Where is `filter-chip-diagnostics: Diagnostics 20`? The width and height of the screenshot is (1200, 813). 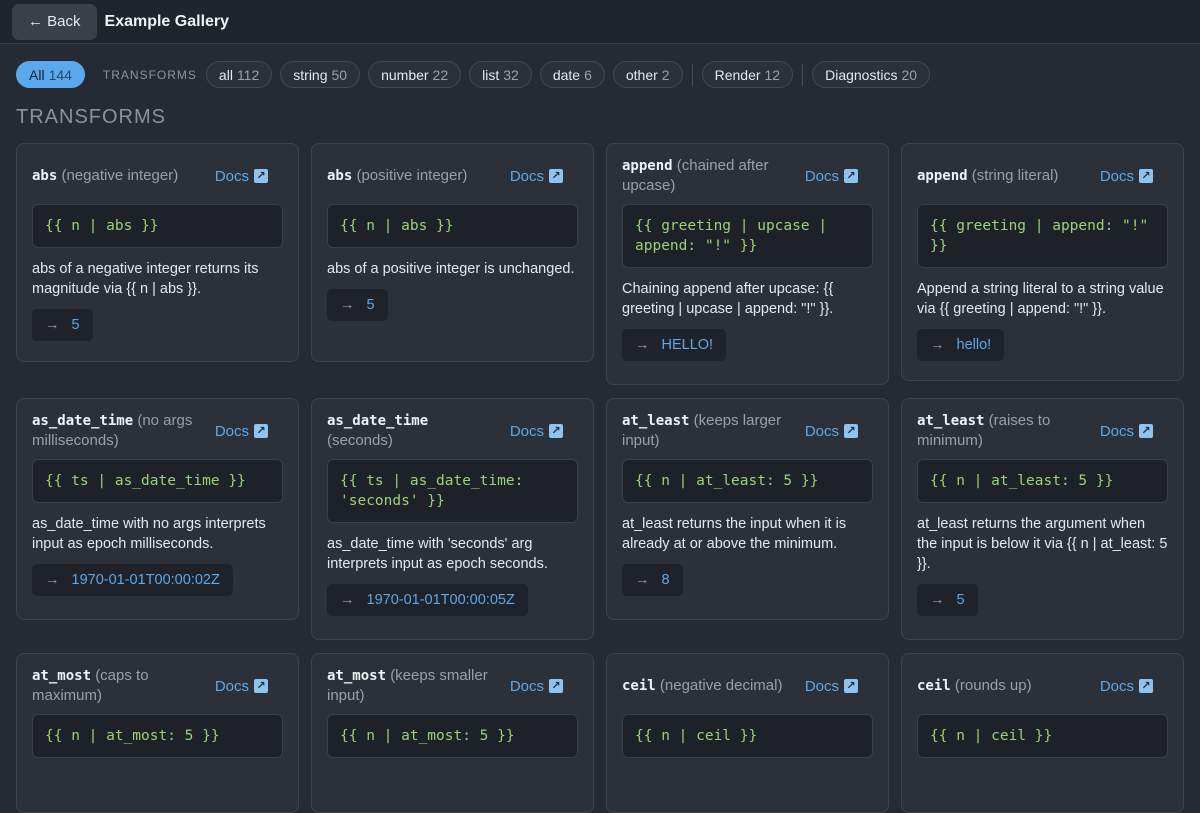
filter-chip-diagnostics: Diagnostics 20 is located at coordinates (871, 74).